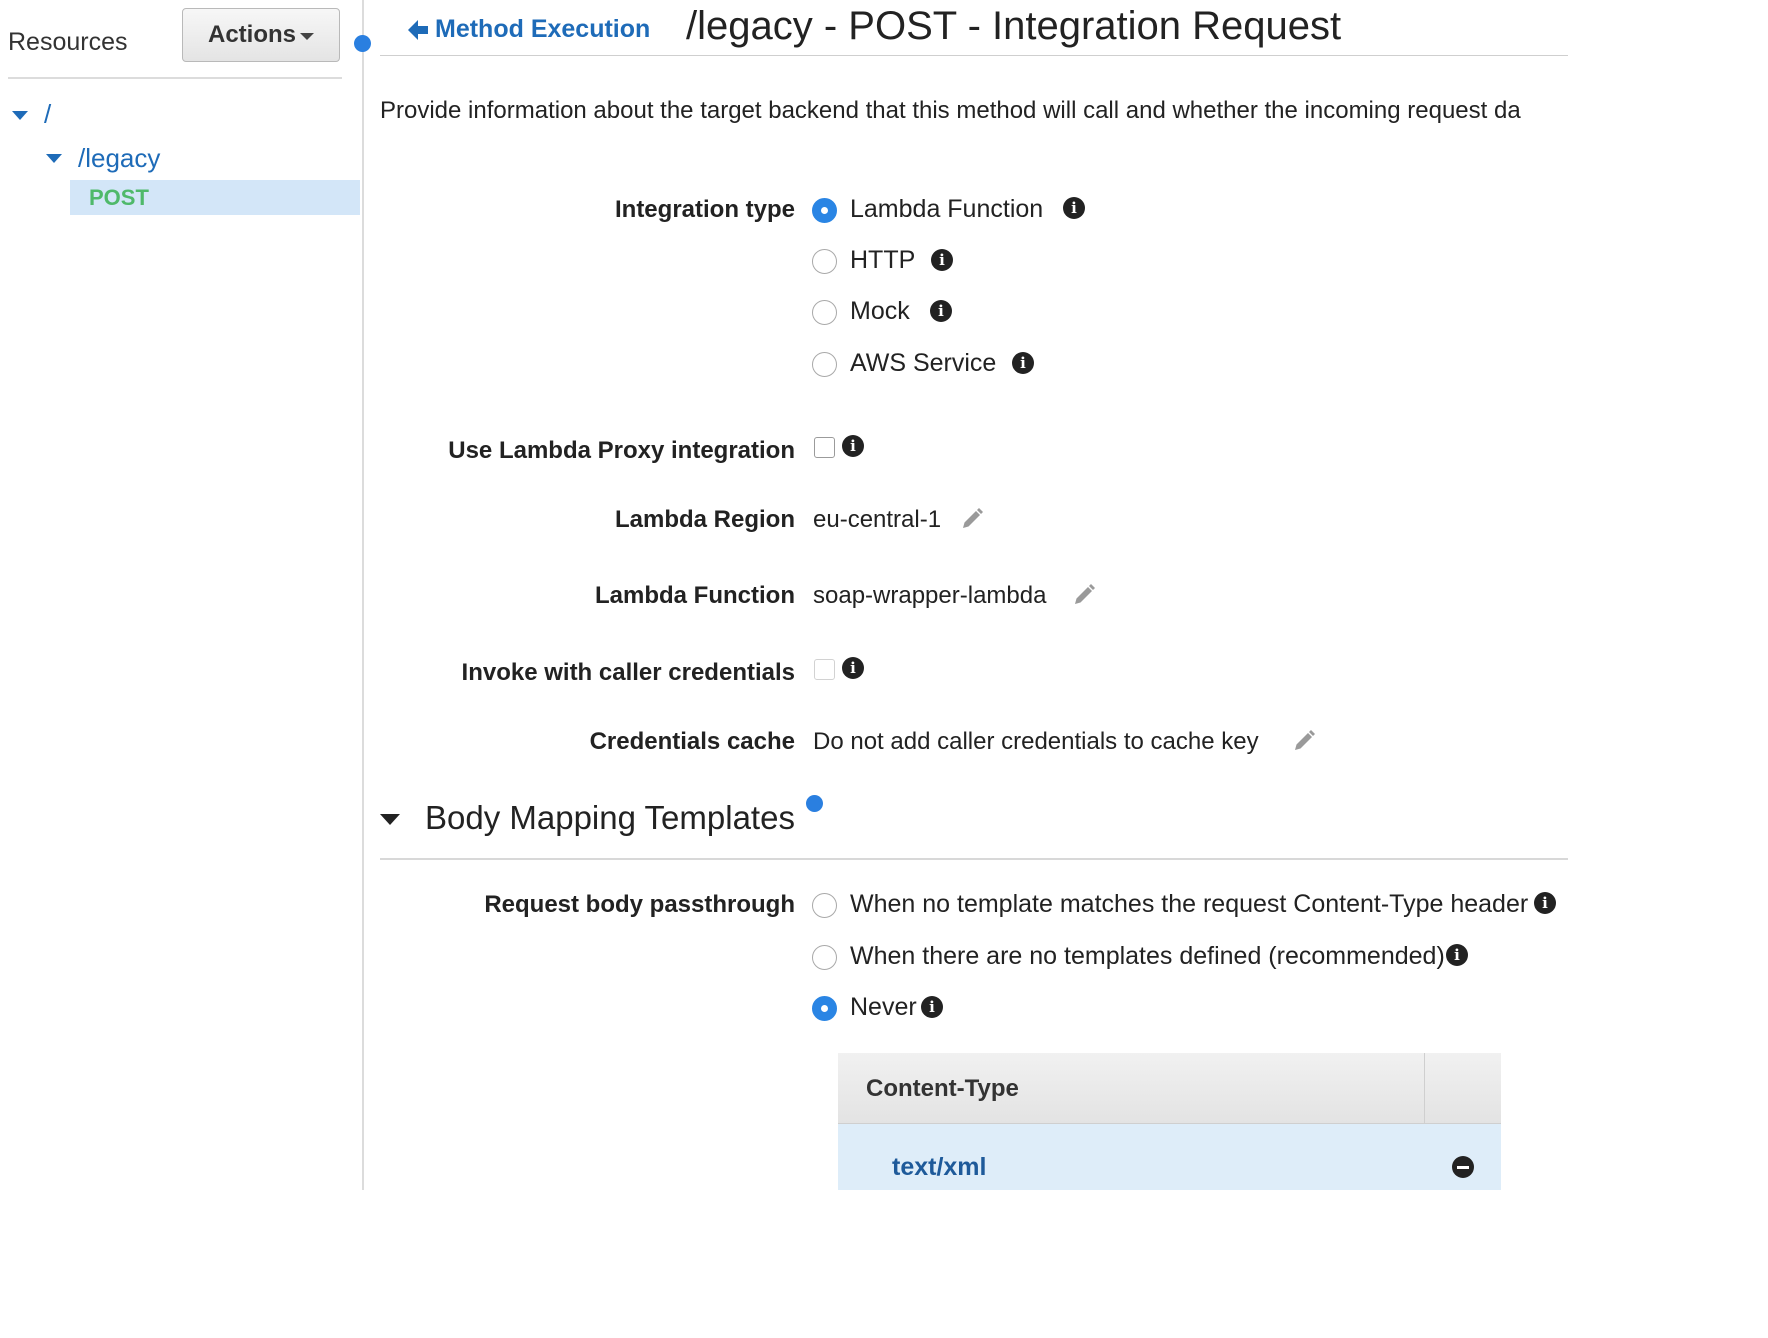  Describe the element at coordinates (824, 1008) in the screenshot. I see `radio-passthrough-never` at that location.